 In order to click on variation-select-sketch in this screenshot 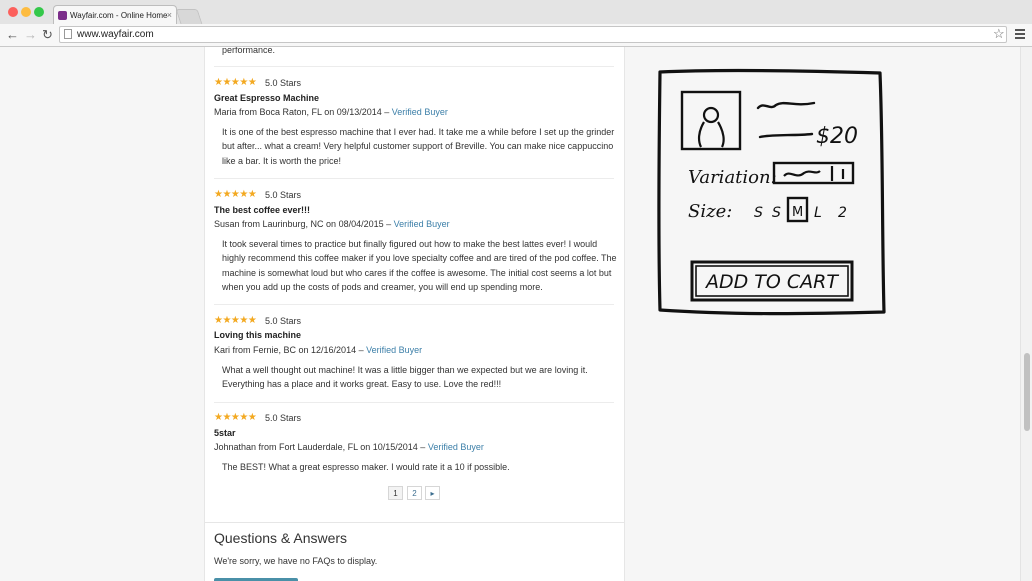, I will do `click(813, 173)`.